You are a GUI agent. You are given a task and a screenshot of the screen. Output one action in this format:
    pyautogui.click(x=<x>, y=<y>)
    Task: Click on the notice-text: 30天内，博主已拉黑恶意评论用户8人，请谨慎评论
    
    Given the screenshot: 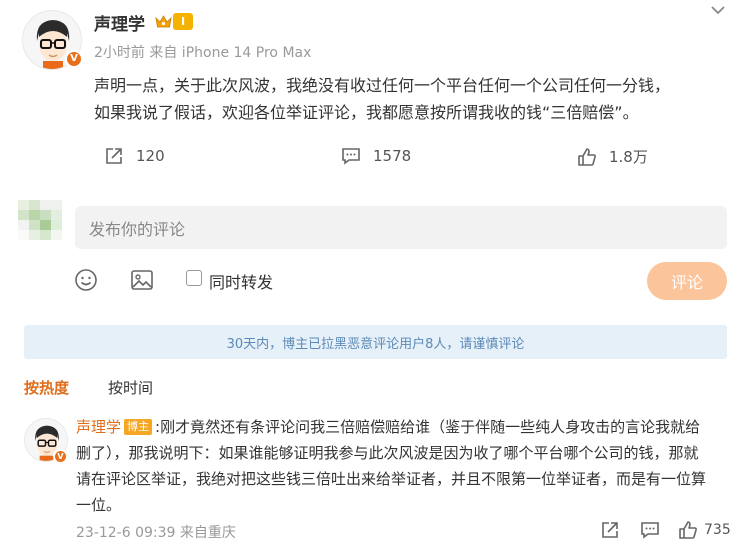 What is the action you would take?
    pyautogui.click(x=375, y=344)
    